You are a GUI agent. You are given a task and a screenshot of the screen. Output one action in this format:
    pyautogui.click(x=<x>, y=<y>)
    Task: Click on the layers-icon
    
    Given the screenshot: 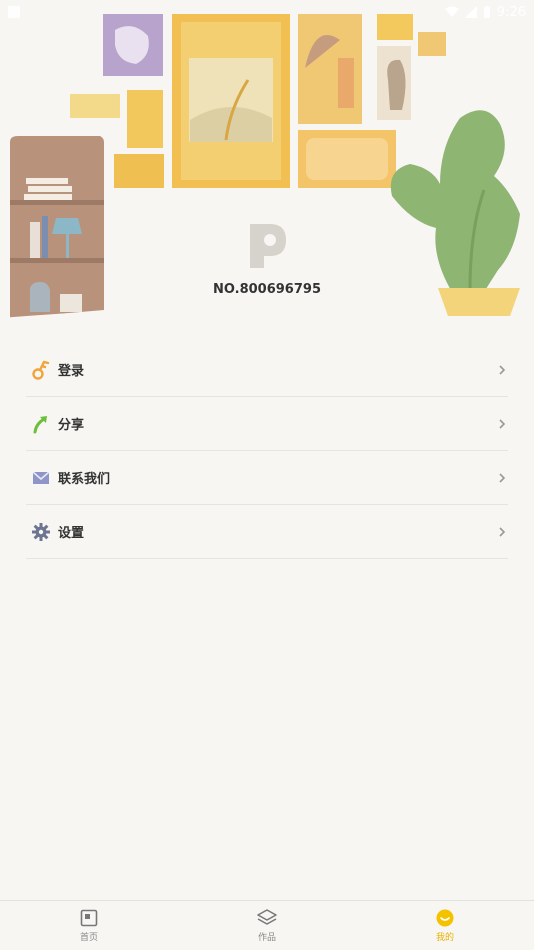 What is the action you would take?
    pyautogui.click(x=267, y=916)
    